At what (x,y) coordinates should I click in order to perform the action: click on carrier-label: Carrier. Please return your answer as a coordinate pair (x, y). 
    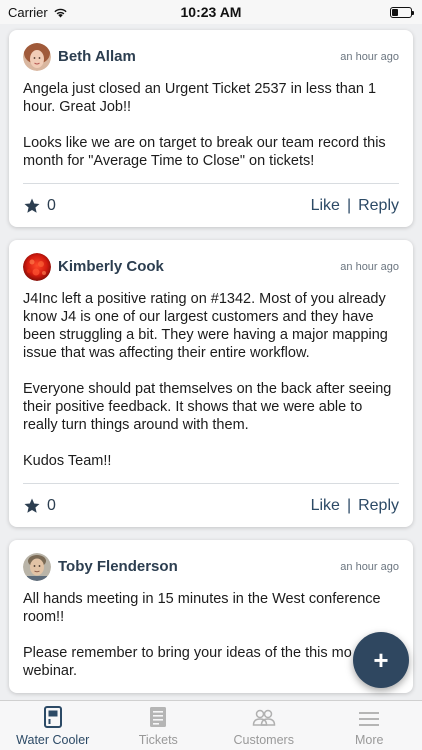
    Looking at the image, I should click on (28, 12).